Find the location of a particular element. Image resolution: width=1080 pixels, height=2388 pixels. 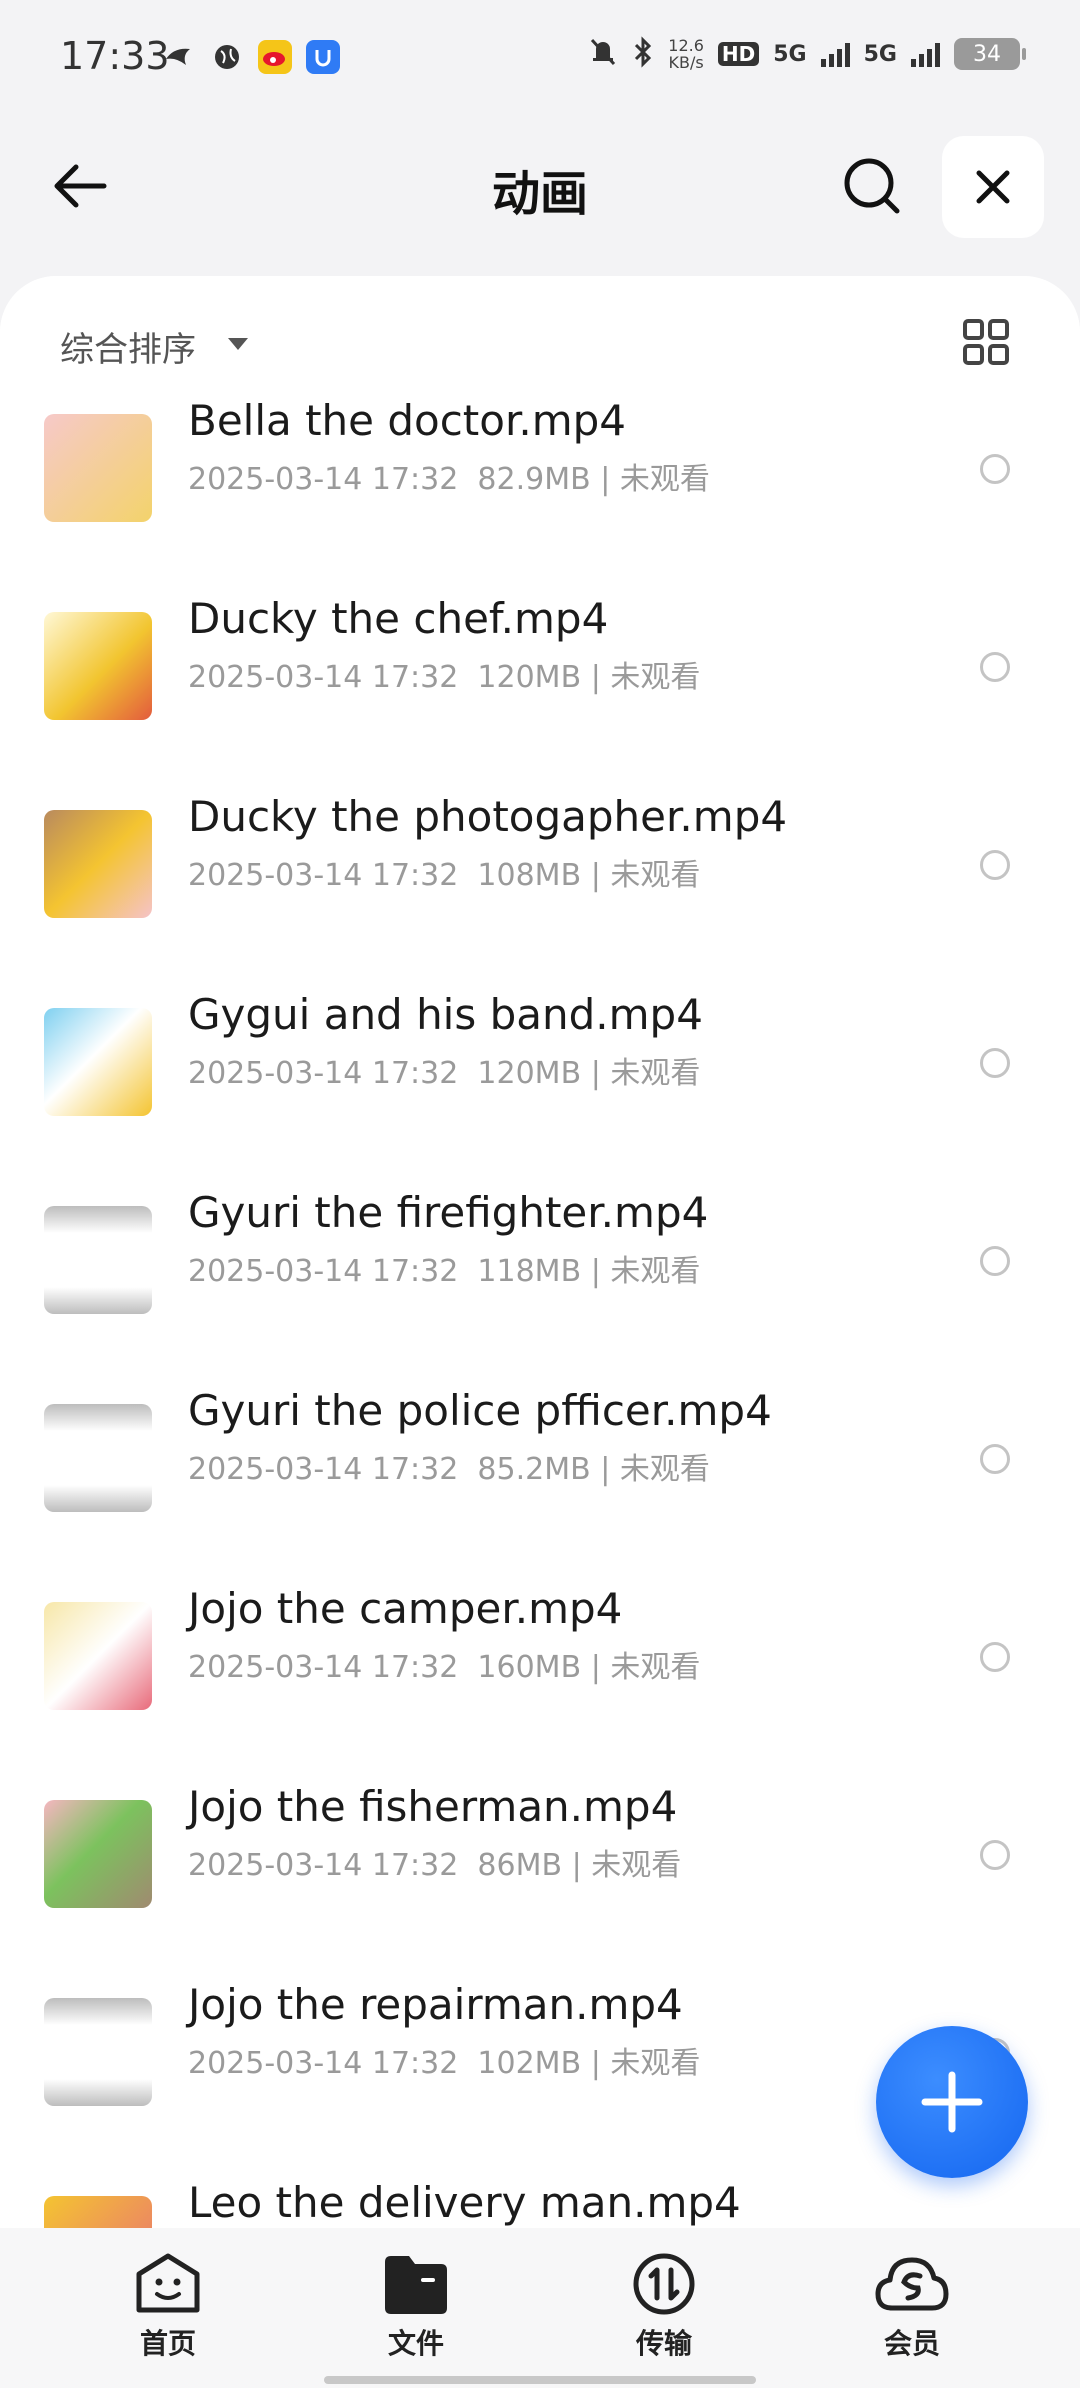

bottom-nav: 首页 文件 传输 会员 is located at coordinates (540, 2308).